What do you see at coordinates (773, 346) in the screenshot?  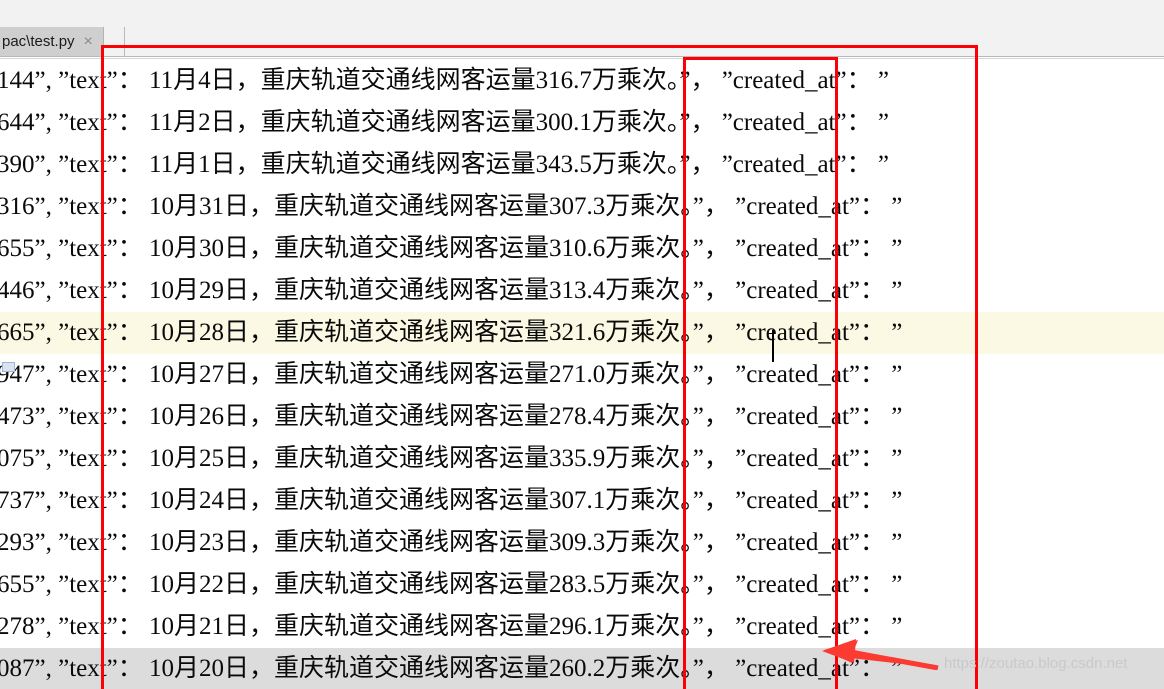 I see `text-caret` at bounding box center [773, 346].